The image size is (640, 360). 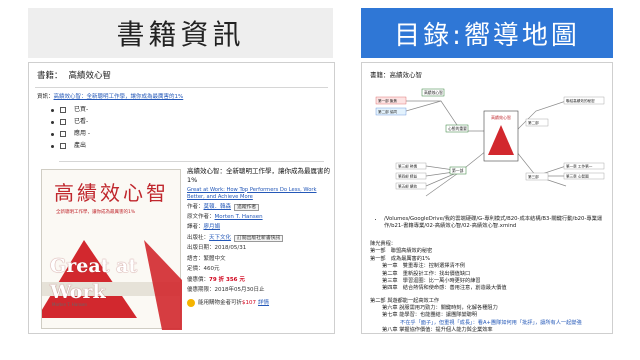 What do you see at coordinates (80, 145) in the screenshot?
I see `status-label: 產出` at bounding box center [80, 145].